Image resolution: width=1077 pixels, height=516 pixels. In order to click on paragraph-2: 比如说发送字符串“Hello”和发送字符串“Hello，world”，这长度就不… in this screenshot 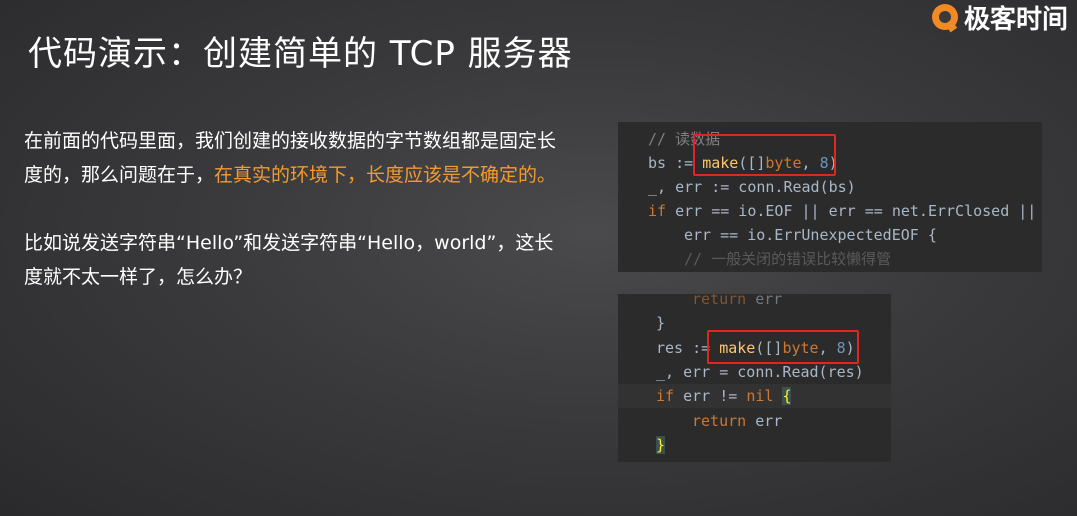, I will do `click(289, 260)`.